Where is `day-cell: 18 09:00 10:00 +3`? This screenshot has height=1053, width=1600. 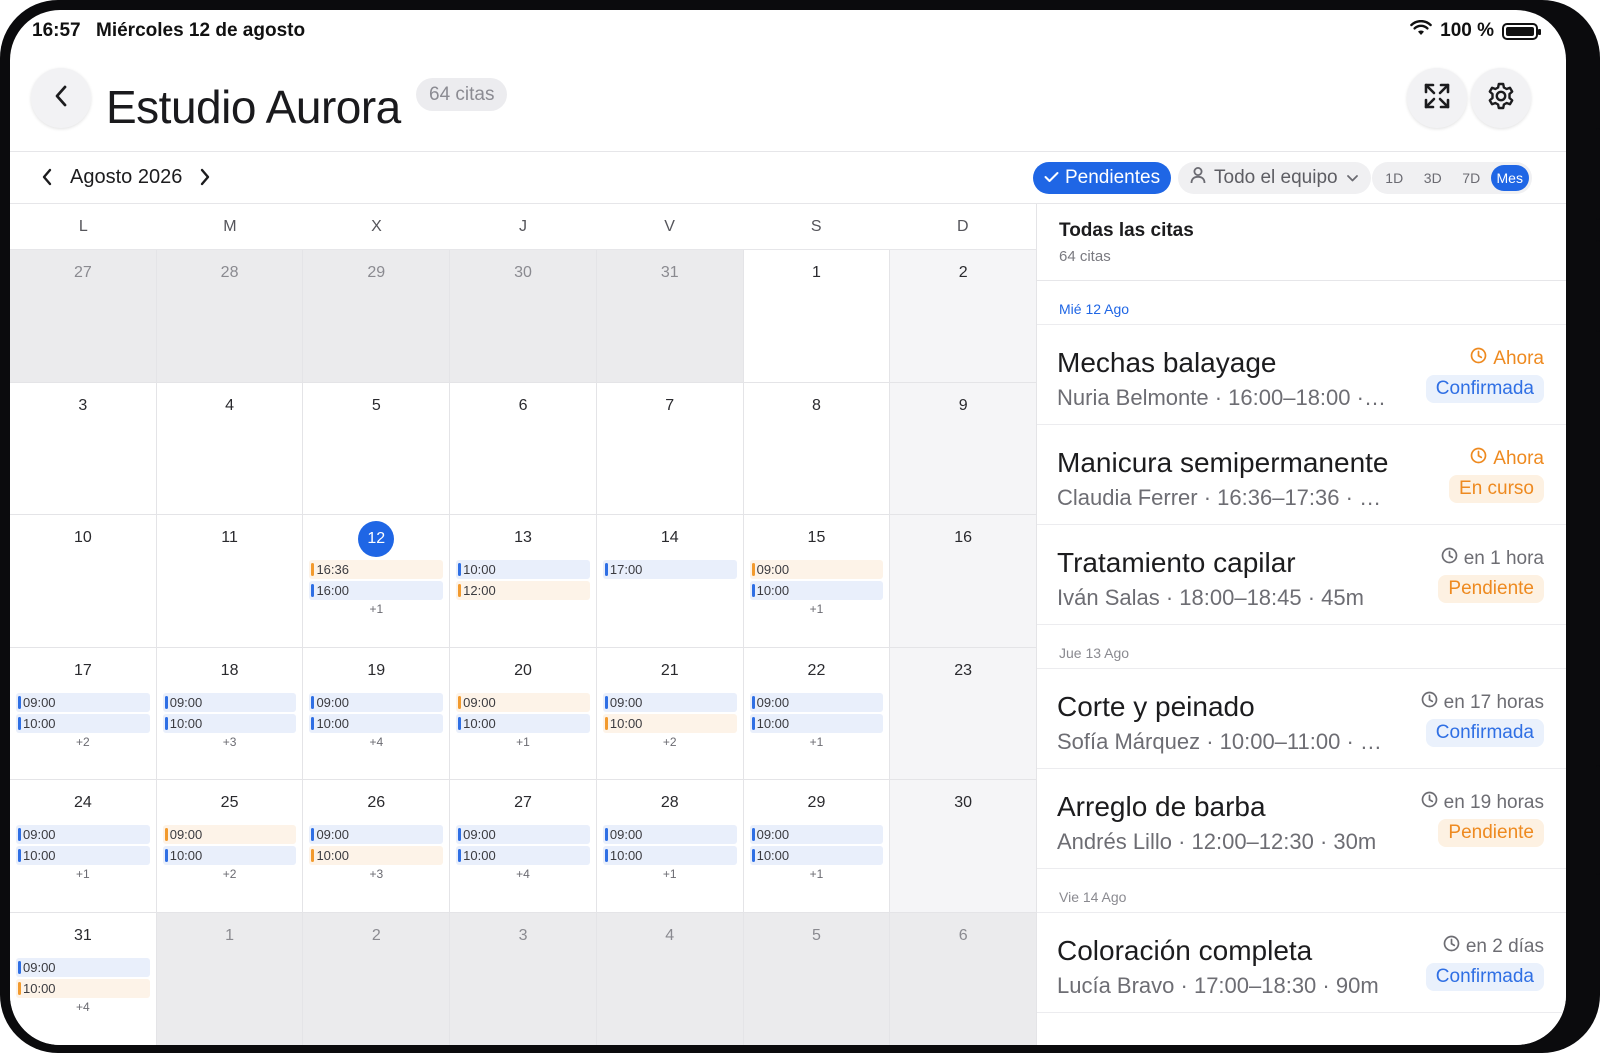
day-cell: 18 09:00 10:00 +3 is located at coordinates (230, 714).